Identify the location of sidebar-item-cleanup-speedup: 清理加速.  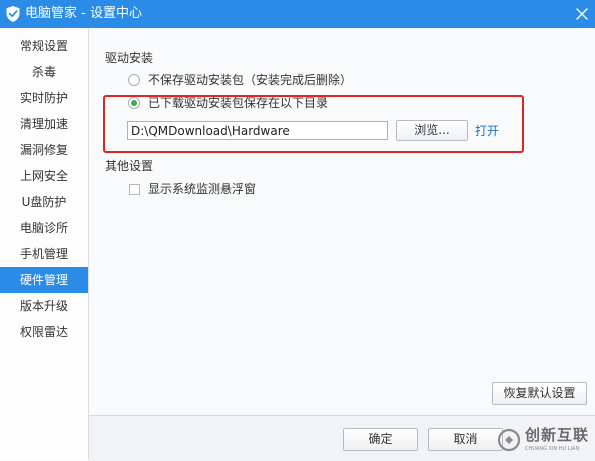
(44, 124).